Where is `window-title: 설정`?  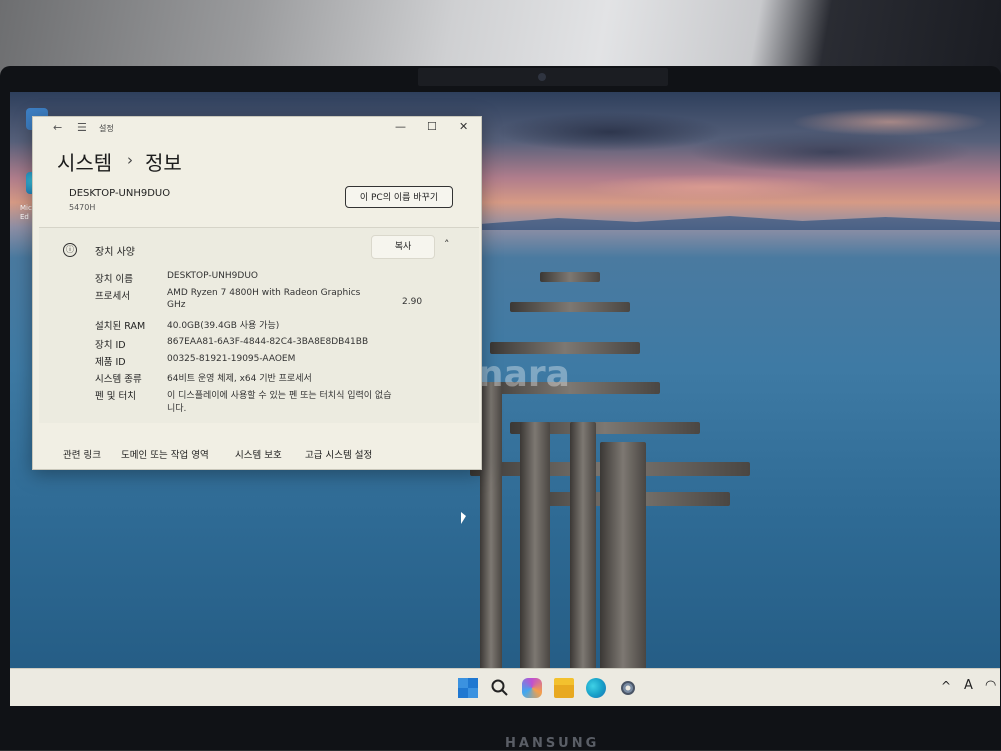 window-title: 설정 is located at coordinates (106, 128).